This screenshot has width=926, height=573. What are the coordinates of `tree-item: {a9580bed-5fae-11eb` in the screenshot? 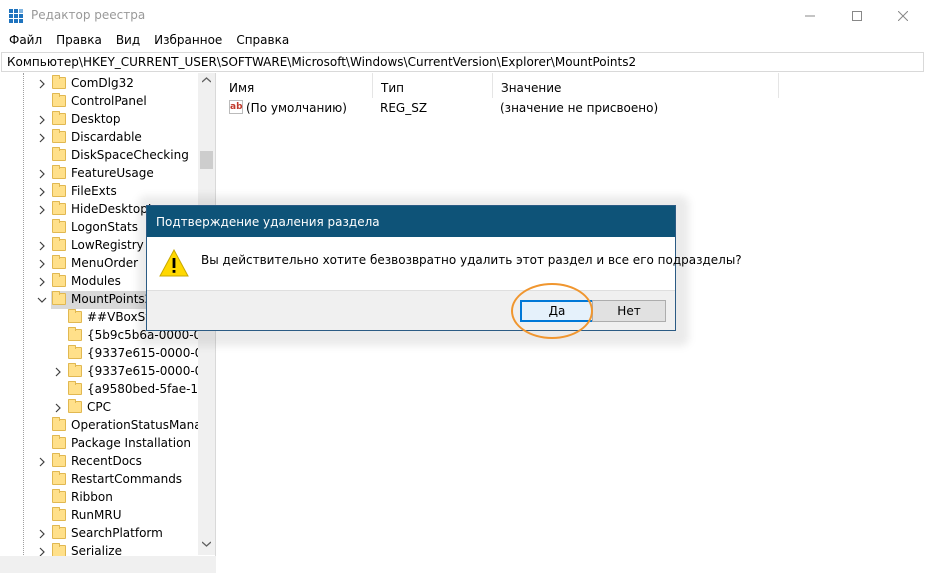 It's located at (107, 390).